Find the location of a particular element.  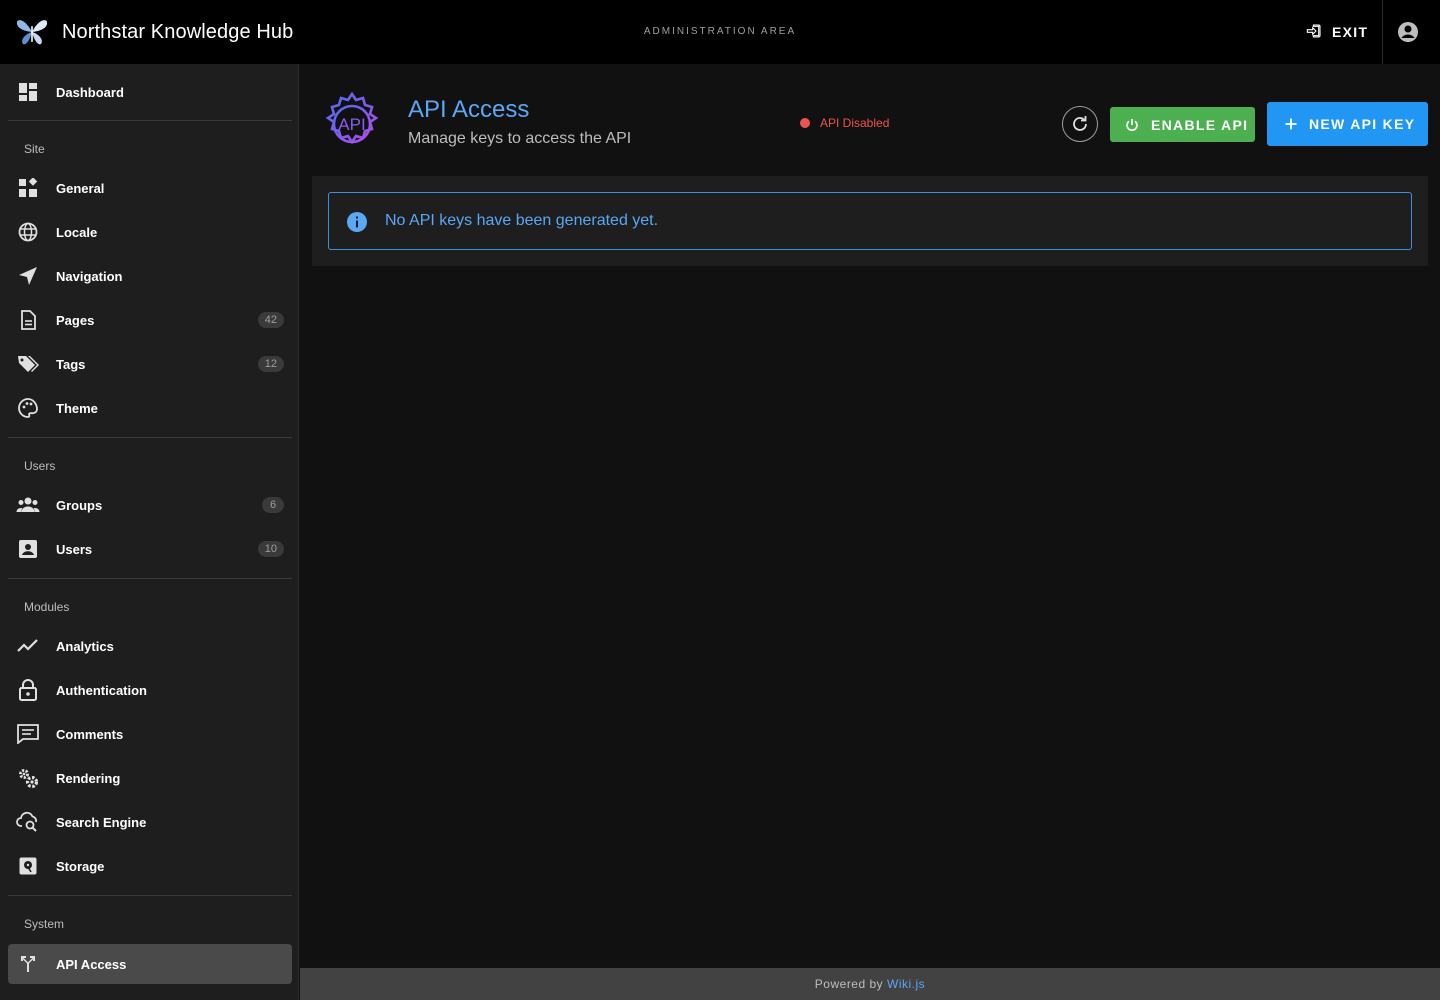

comment-icon is located at coordinates (28, 734).